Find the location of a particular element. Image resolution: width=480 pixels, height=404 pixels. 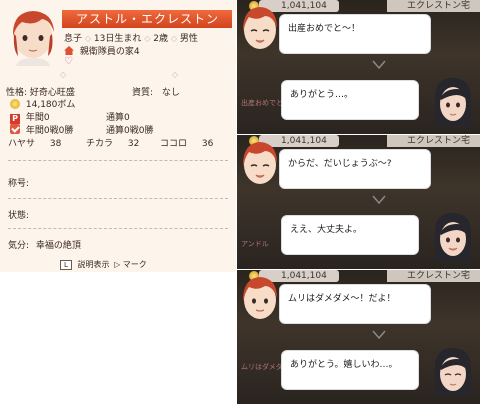

total-points-row: 通算0 is located at coordinates (118, 116).